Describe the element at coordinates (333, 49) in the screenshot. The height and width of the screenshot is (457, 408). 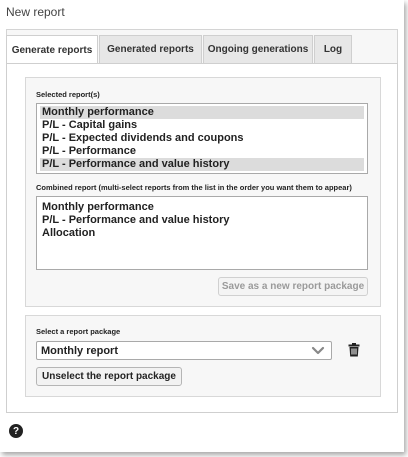
I see `tab-log: Log` at that location.